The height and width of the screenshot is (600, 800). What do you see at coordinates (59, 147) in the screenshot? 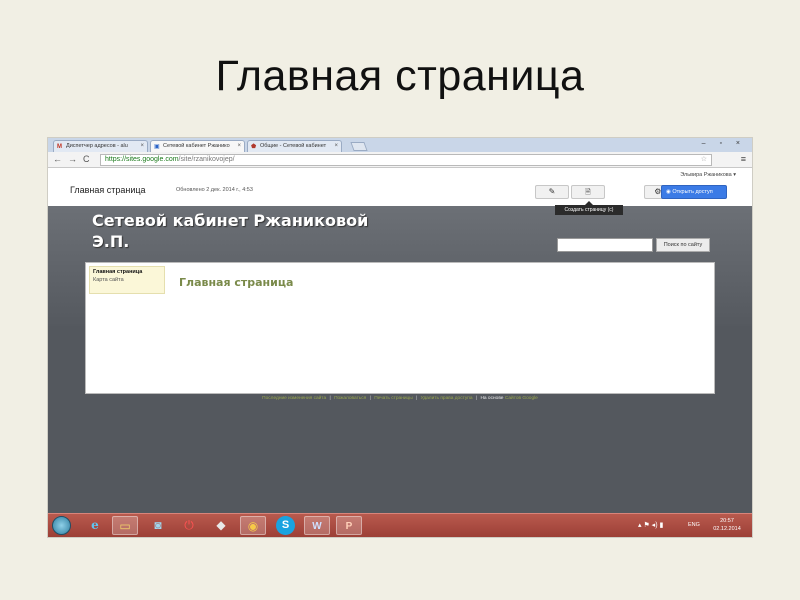
I see `gmail-icon: M` at bounding box center [59, 147].